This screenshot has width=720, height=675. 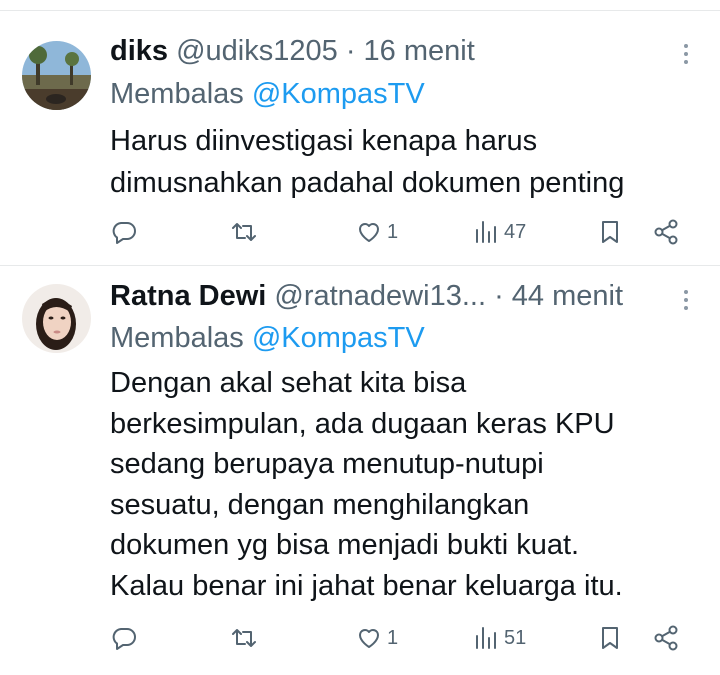 I want to click on timestamp: 16 menit, so click(x=419, y=51).